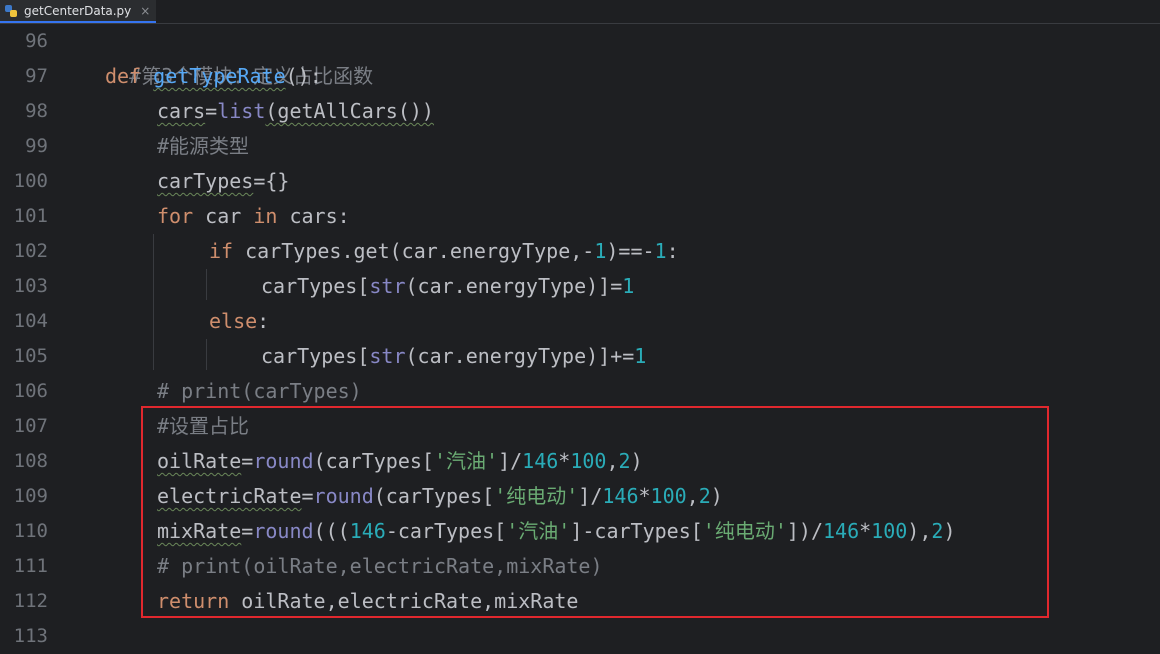 Image resolution: width=1160 pixels, height=654 pixels. I want to click on code-line-97: def getTypeRate():, so click(213, 76).